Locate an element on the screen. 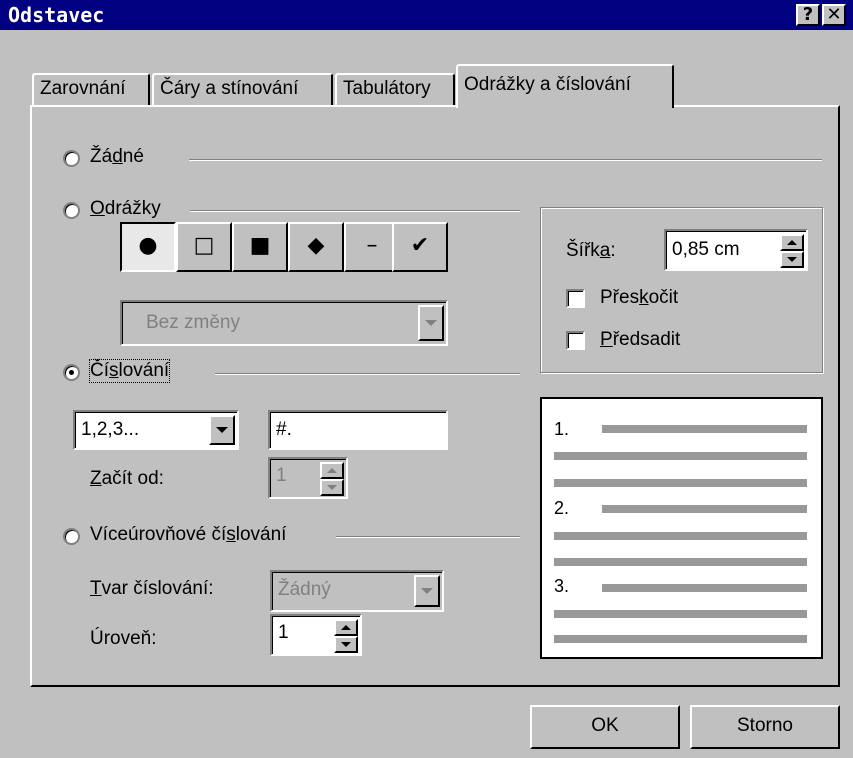 This screenshot has height=758, width=853. level-label: Úroveň: is located at coordinates (123, 638).